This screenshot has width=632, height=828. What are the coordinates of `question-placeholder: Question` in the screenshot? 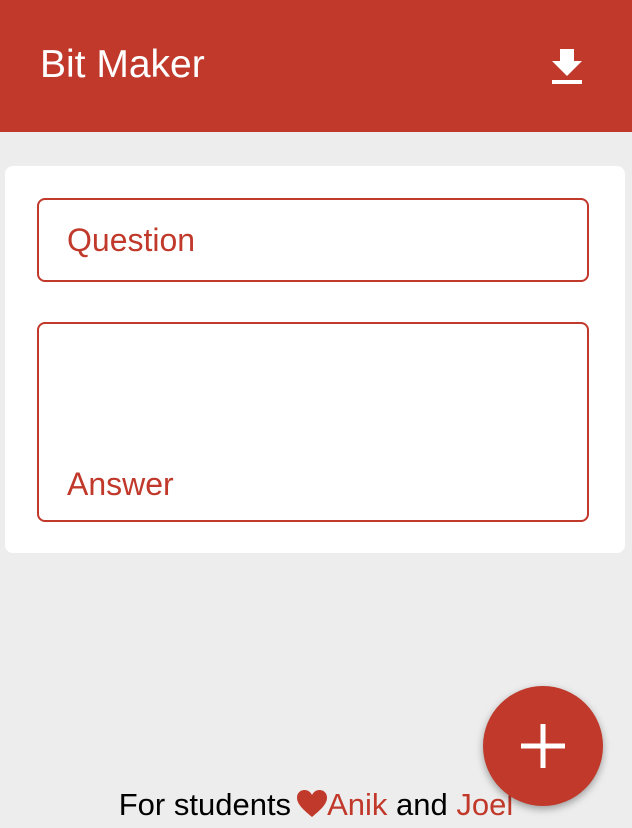 It's located at (131, 240).